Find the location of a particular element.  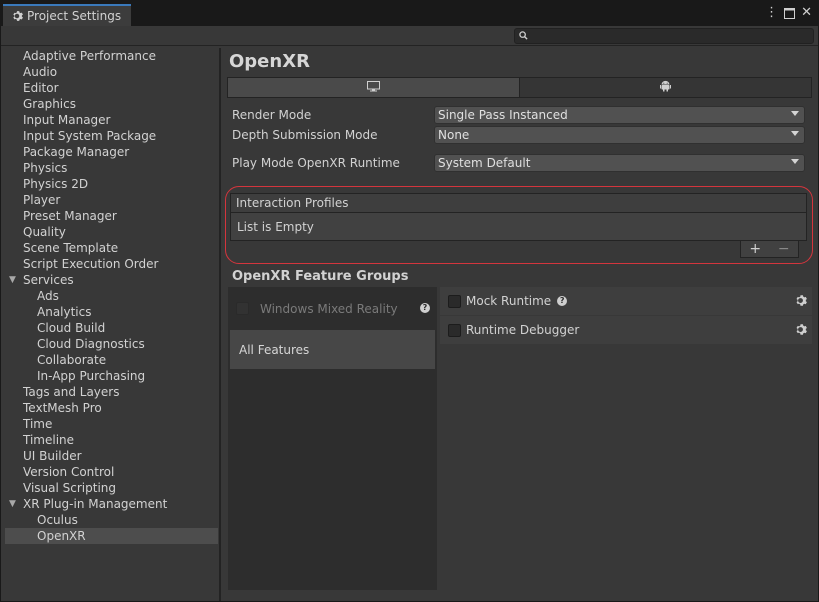

sidebar-item-package-manager: Package Manager is located at coordinates (111, 152).